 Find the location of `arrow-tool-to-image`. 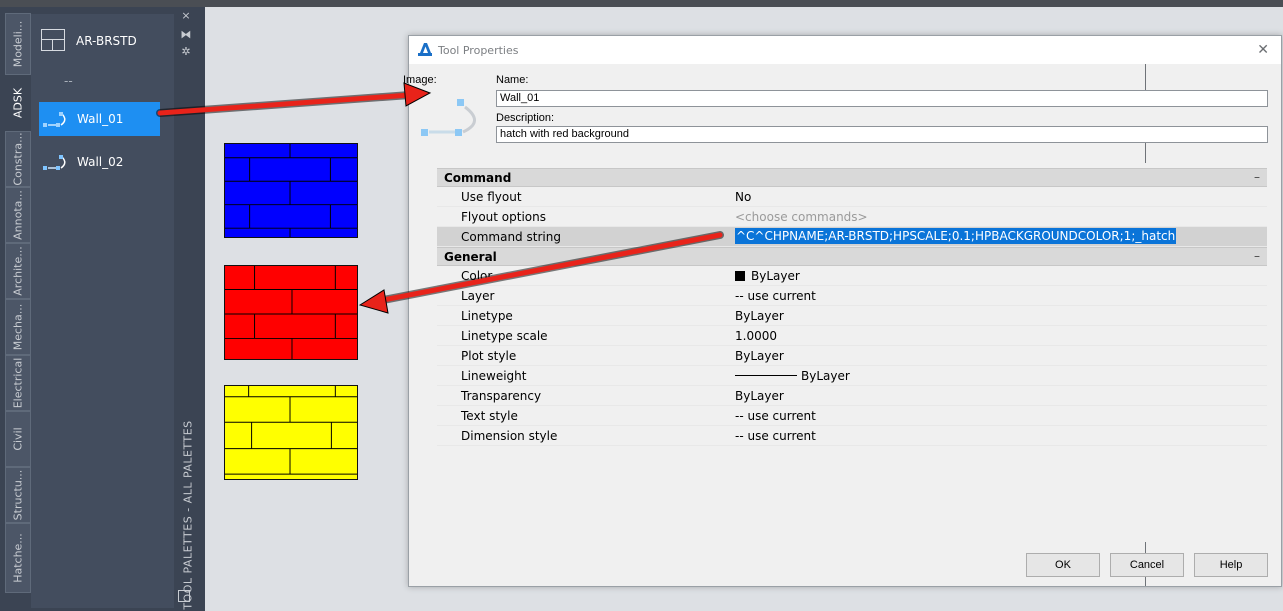

arrow-tool-to-image is located at coordinates (294, 99).